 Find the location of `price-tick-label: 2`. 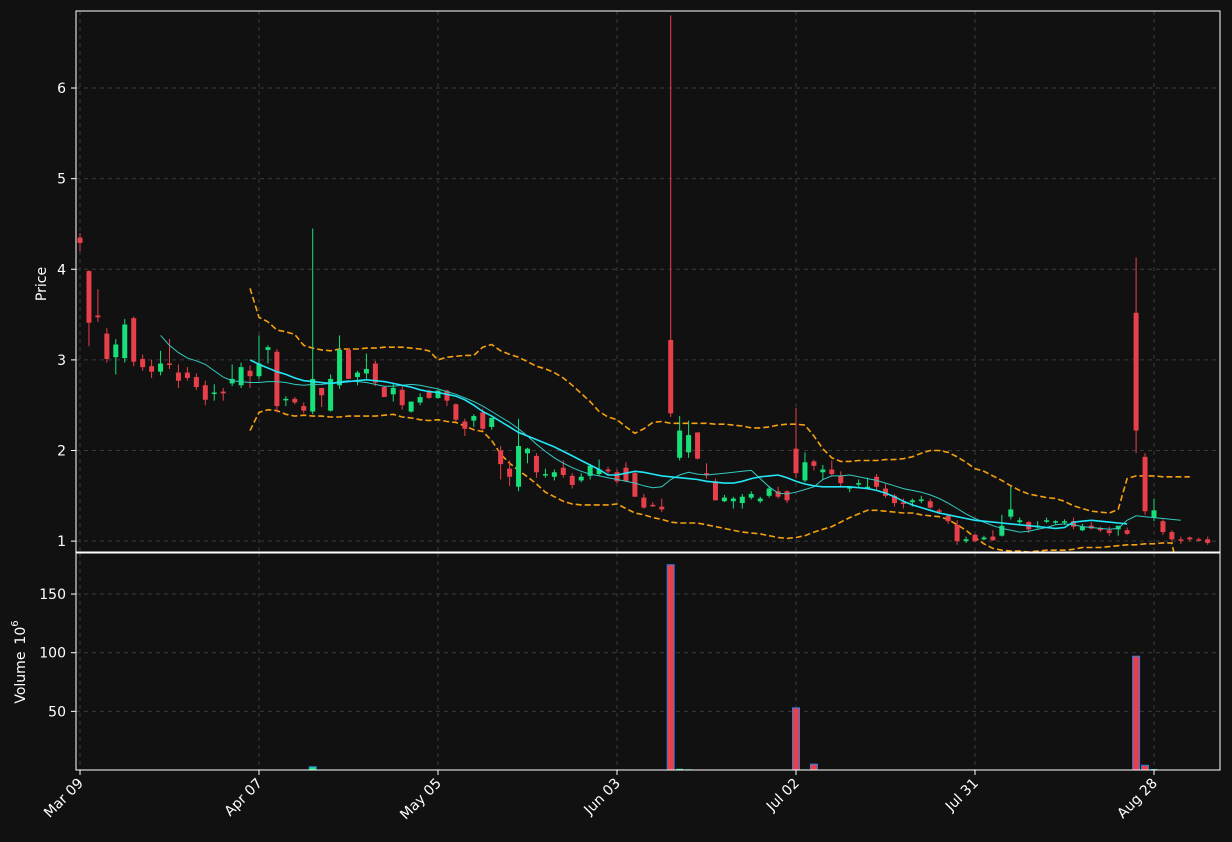

price-tick-label: 2 is located at coordinates (61, 452).